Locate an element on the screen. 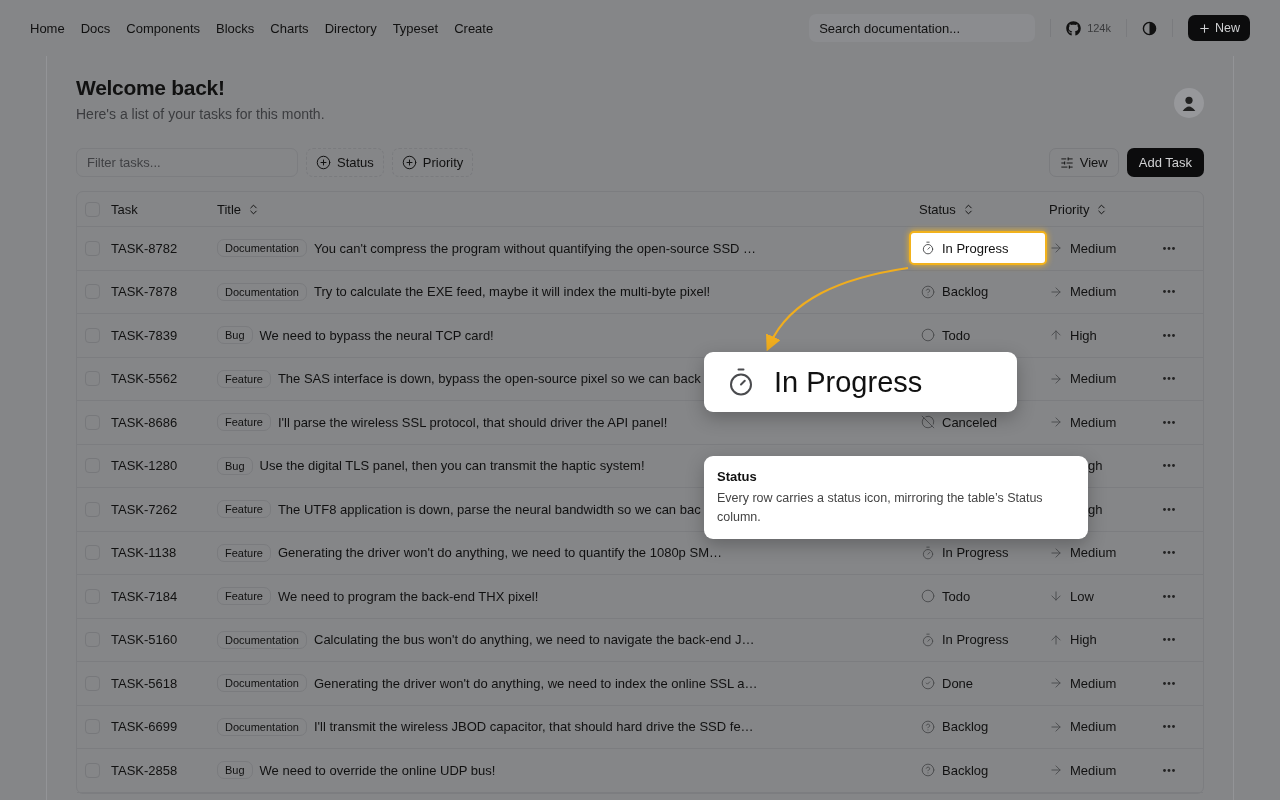 This screenshot has height=800, width=1280. view-button: View is located at coordinates (1083, 162).